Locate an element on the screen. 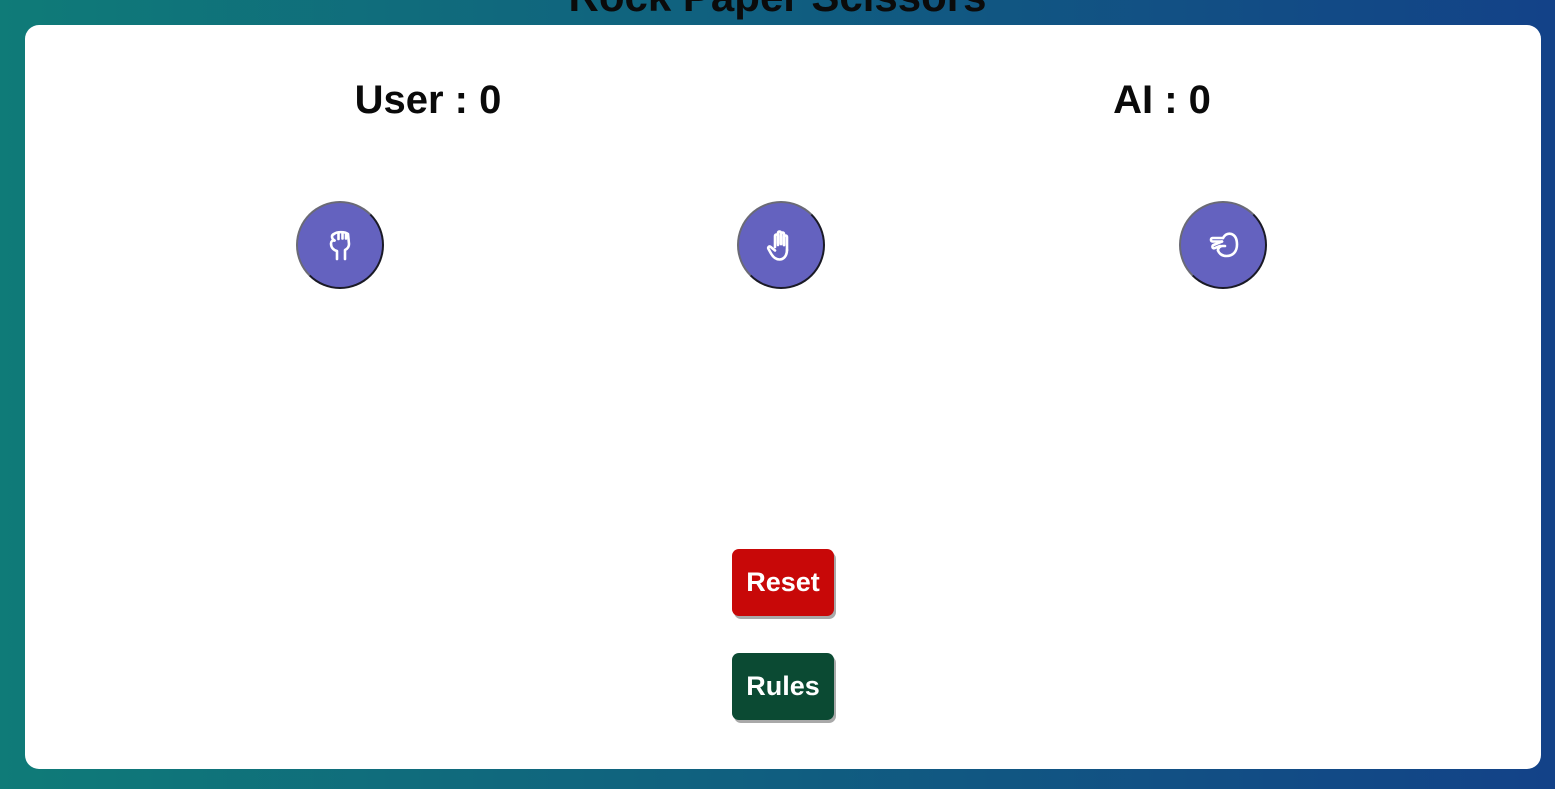 The height and width of the screenshot is (789, 1555). open-hand-icon is located at coordinates (777, 245).